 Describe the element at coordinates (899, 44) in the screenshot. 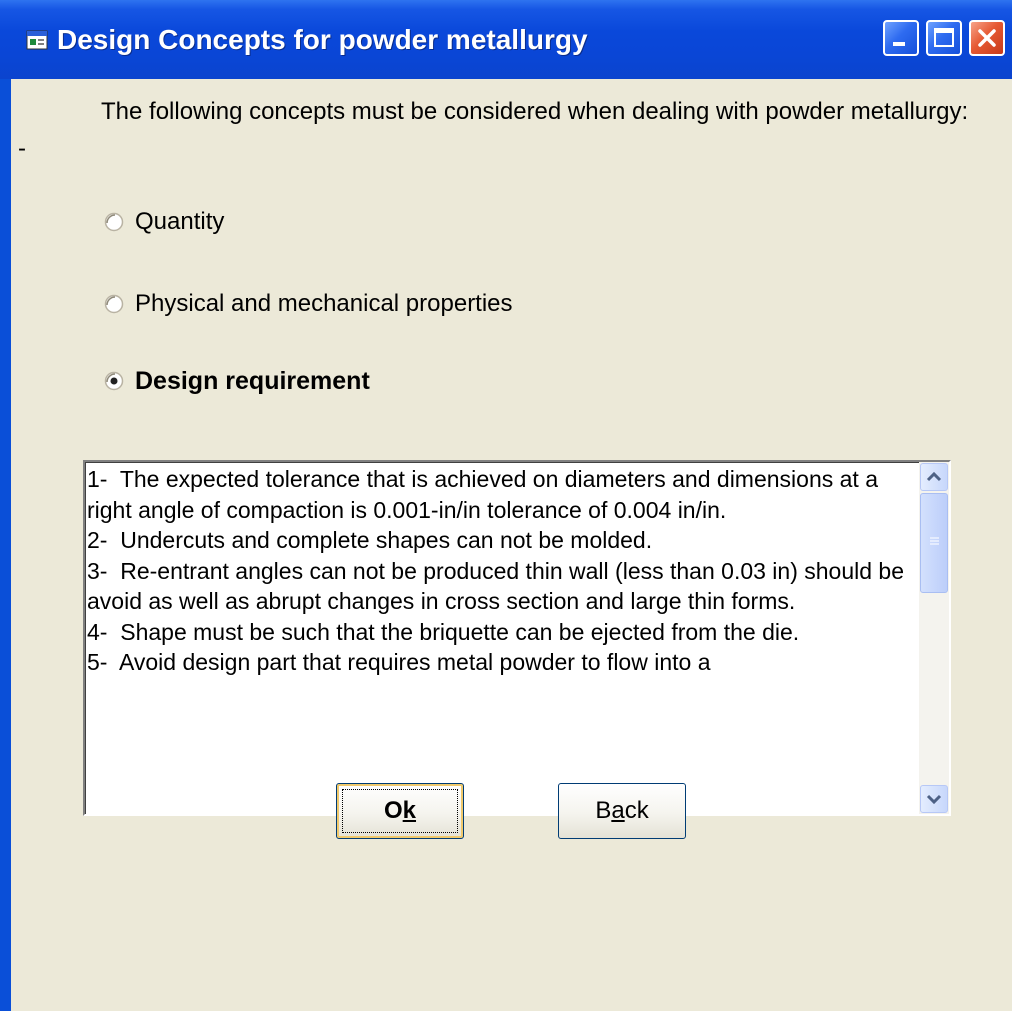

I see `minimize-icon` at that location.